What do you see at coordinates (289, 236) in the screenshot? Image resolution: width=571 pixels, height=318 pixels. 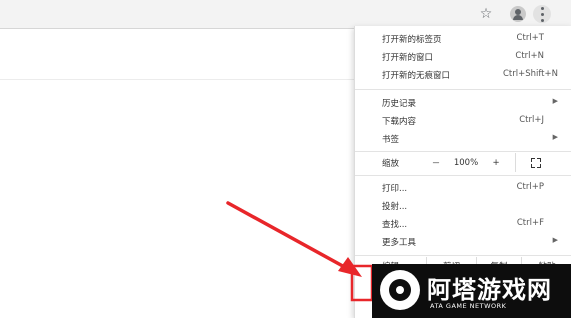 I see `arrow-shaft` at bounding box center [289, 236].